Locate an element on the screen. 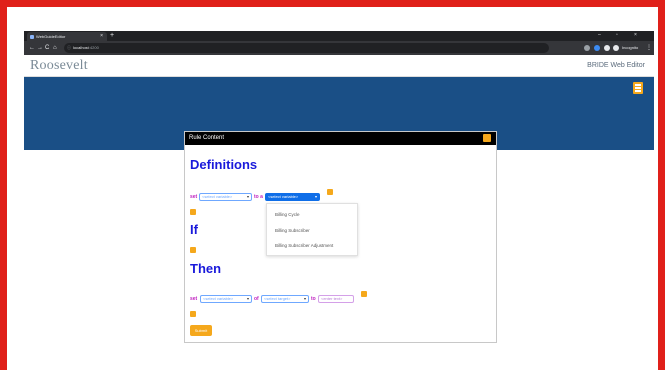  url-port: :4200 is located at coordinates (93, 47).